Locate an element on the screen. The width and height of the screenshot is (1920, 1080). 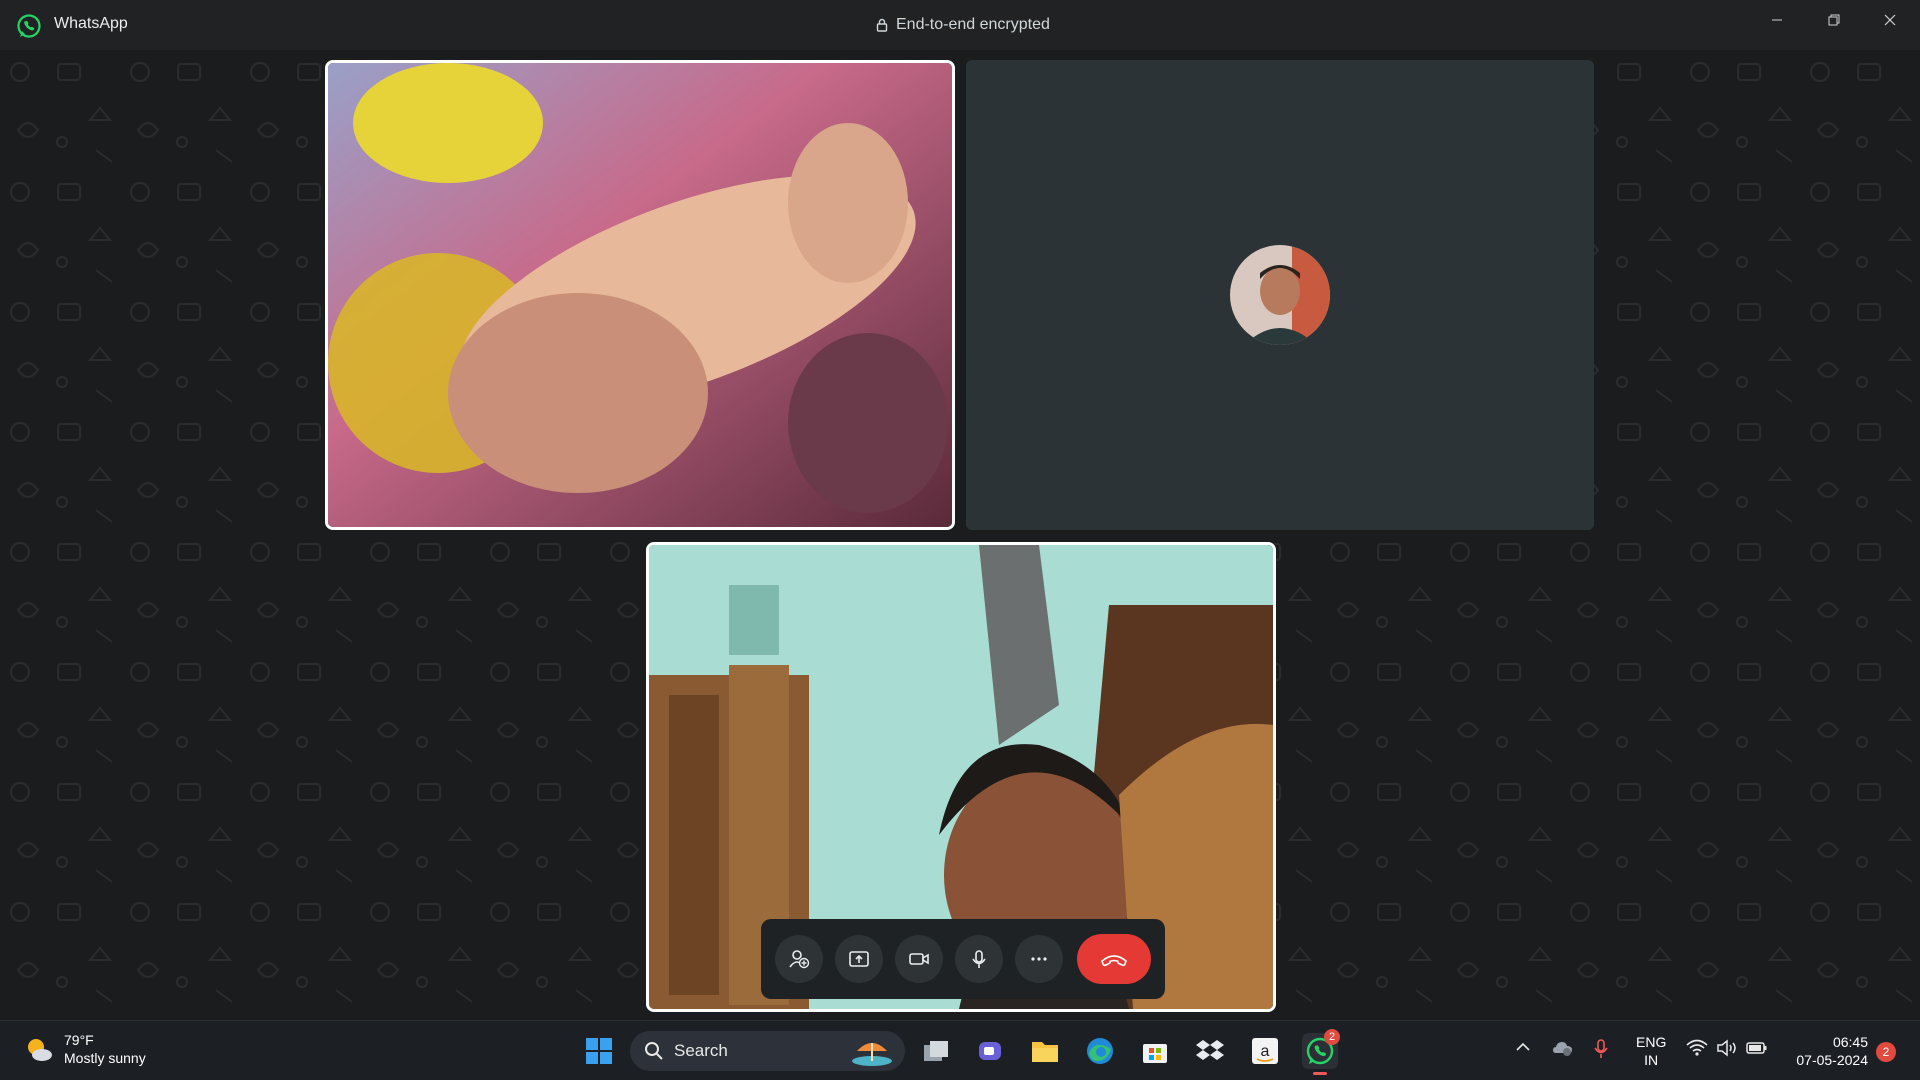
microphone-icon is located at coordinates (979, 959).